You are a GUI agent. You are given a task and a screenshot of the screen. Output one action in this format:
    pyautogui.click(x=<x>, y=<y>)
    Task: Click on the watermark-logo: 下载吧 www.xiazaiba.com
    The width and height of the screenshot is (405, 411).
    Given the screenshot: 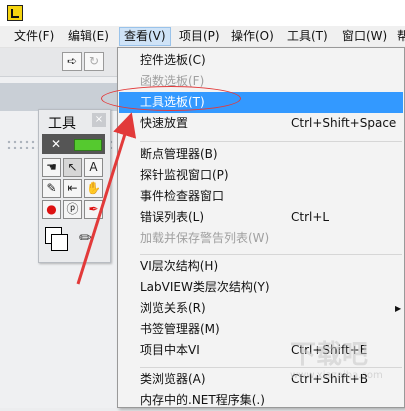 What is the action you would take?
    pyautogui.click(x=336, y=360)
    